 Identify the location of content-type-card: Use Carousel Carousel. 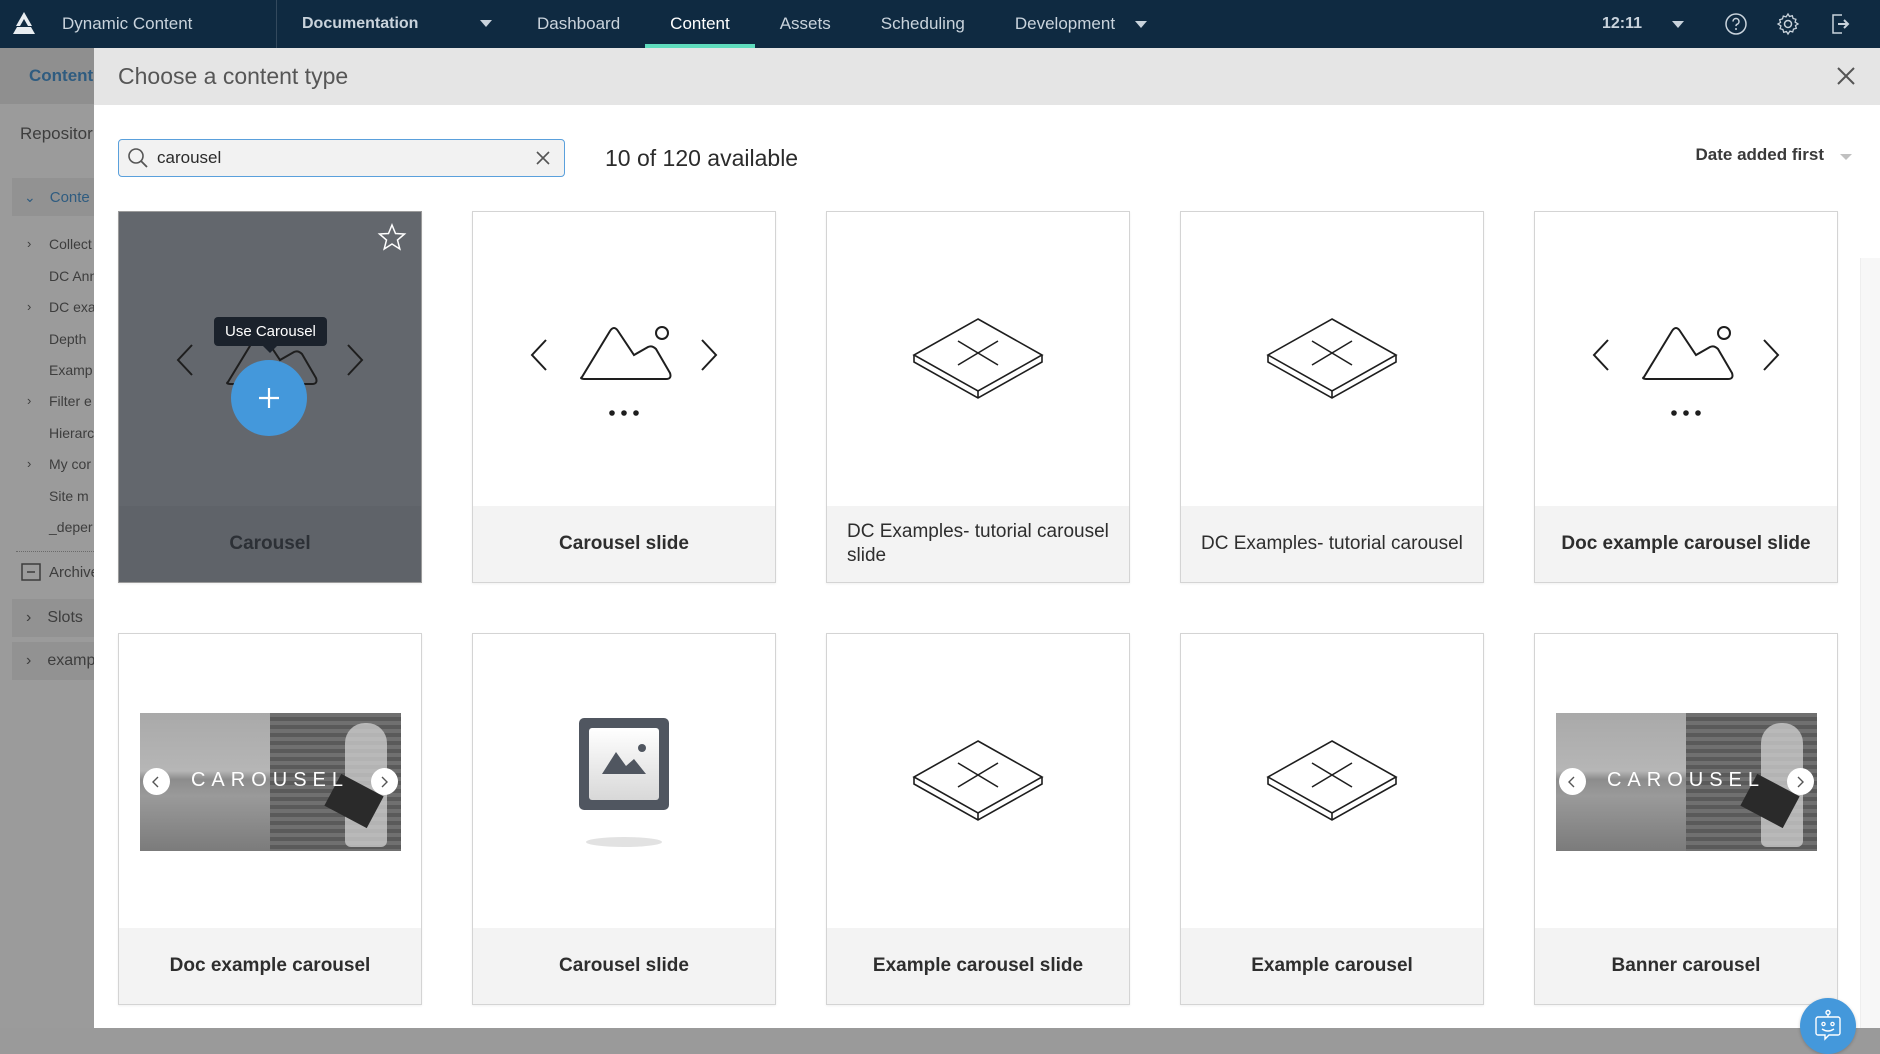
(270, 397).